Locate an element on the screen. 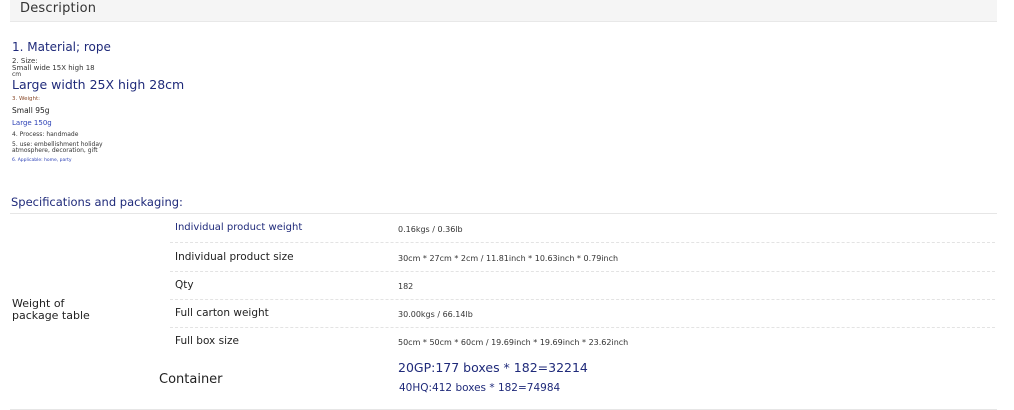 The image size is (1014, 410). desc-line-process: 4. Process: handmade is located at coordinates (45, 134).